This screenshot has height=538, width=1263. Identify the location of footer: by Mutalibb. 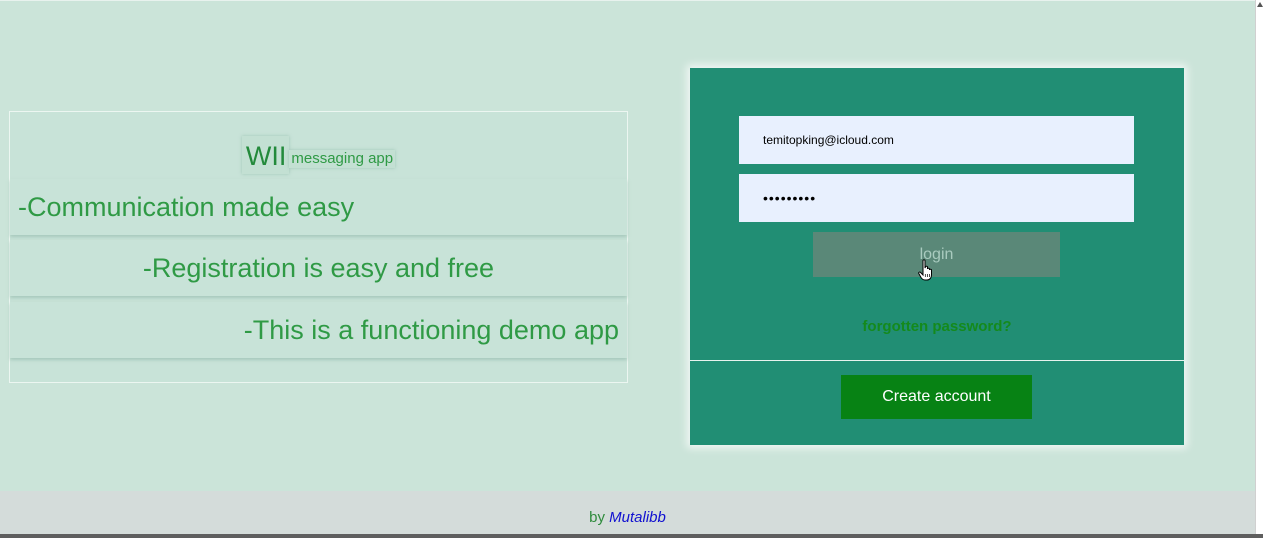
(627, 512).